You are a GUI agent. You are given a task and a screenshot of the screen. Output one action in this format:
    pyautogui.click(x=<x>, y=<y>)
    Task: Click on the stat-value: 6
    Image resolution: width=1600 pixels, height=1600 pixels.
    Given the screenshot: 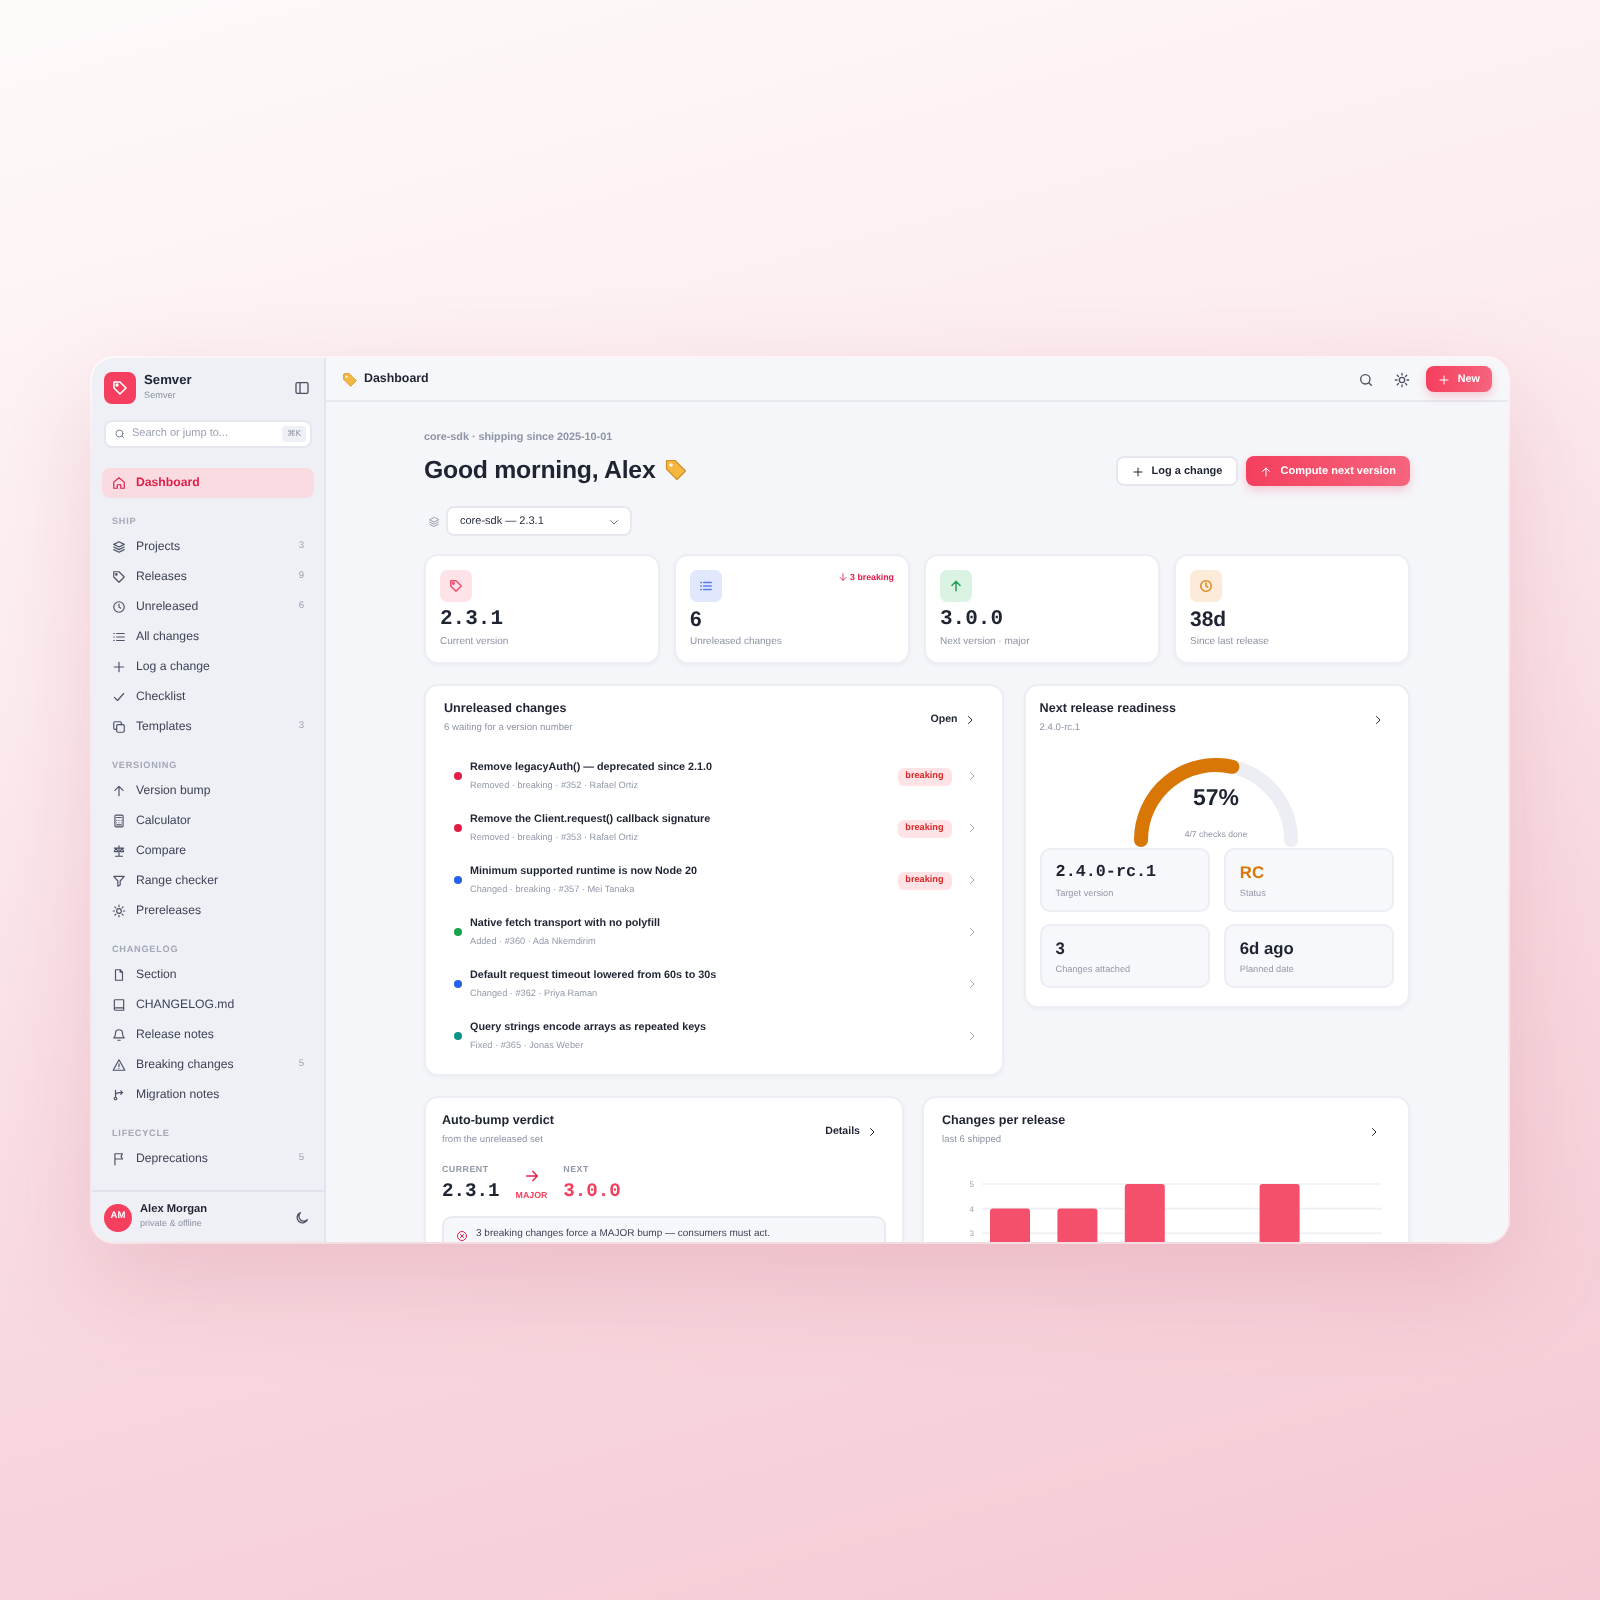 What is the action you would take?
    pyautogui.click(x=697, y=620)
    